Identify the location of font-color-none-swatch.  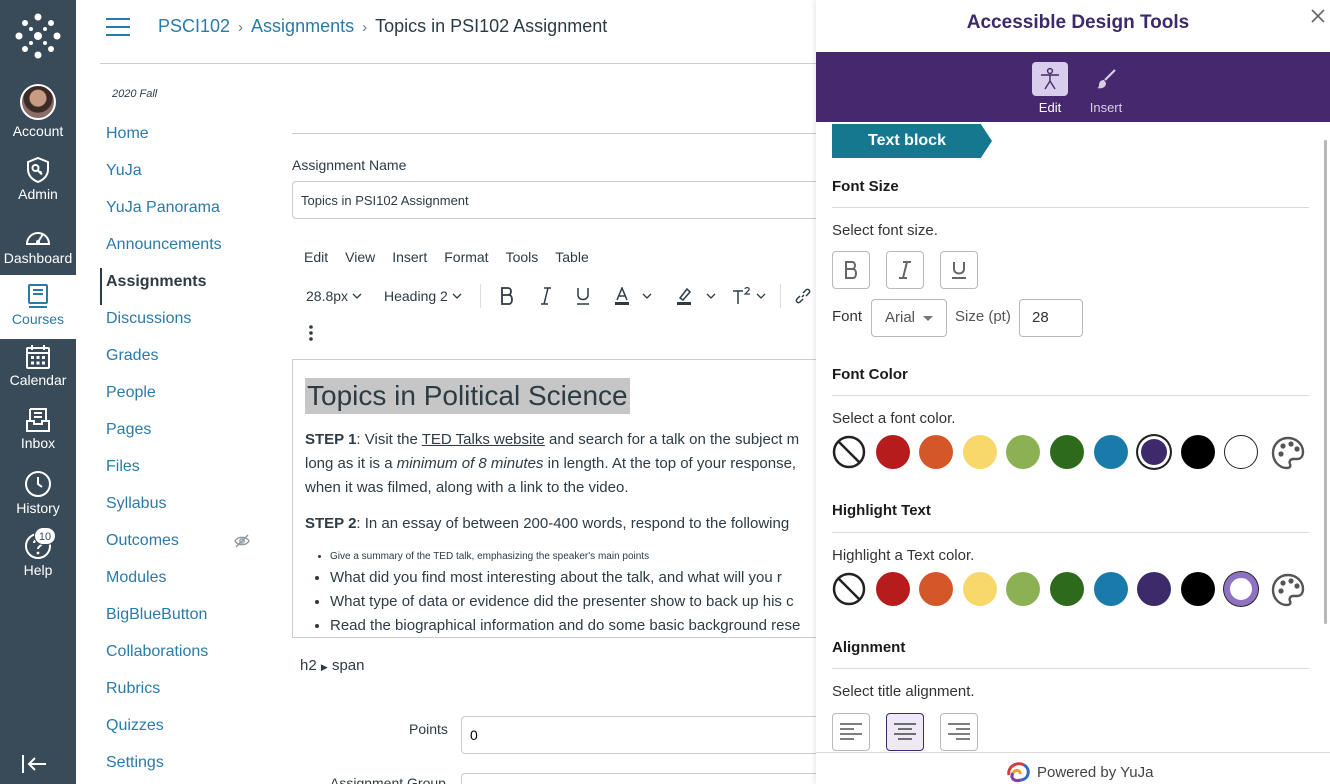
(849, 452).